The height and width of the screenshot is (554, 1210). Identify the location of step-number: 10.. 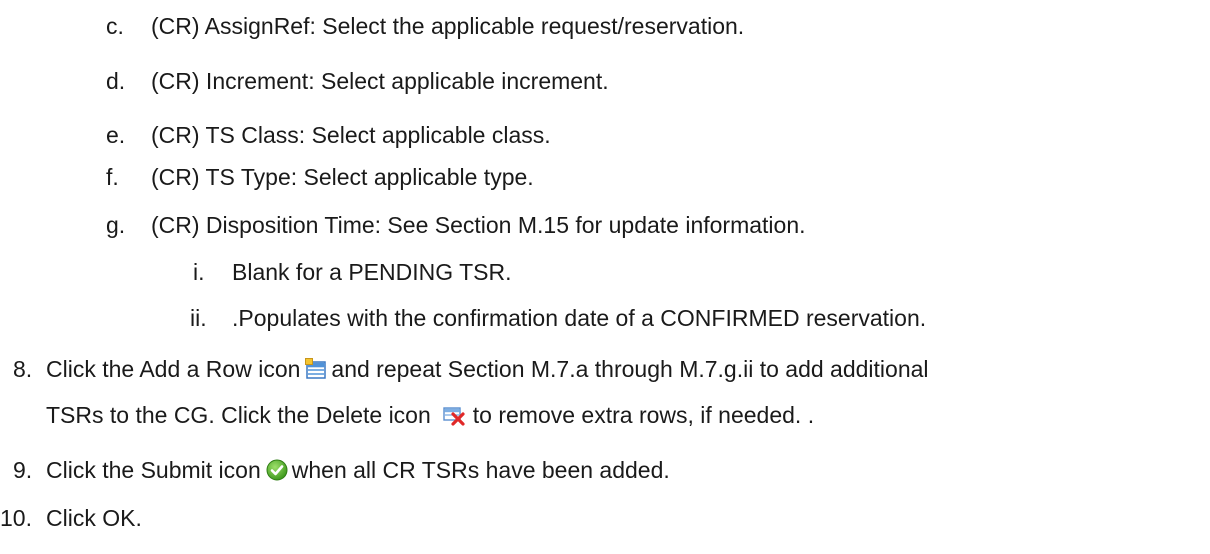
(16, 518).